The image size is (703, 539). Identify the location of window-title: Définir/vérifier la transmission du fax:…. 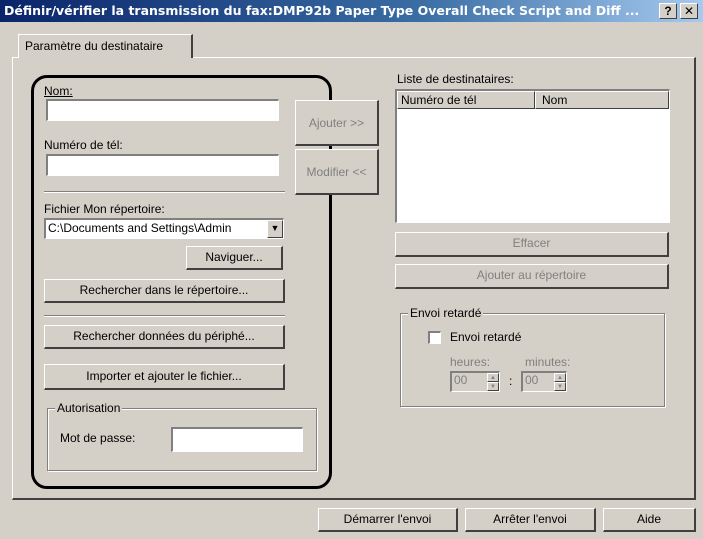
(322, 10).